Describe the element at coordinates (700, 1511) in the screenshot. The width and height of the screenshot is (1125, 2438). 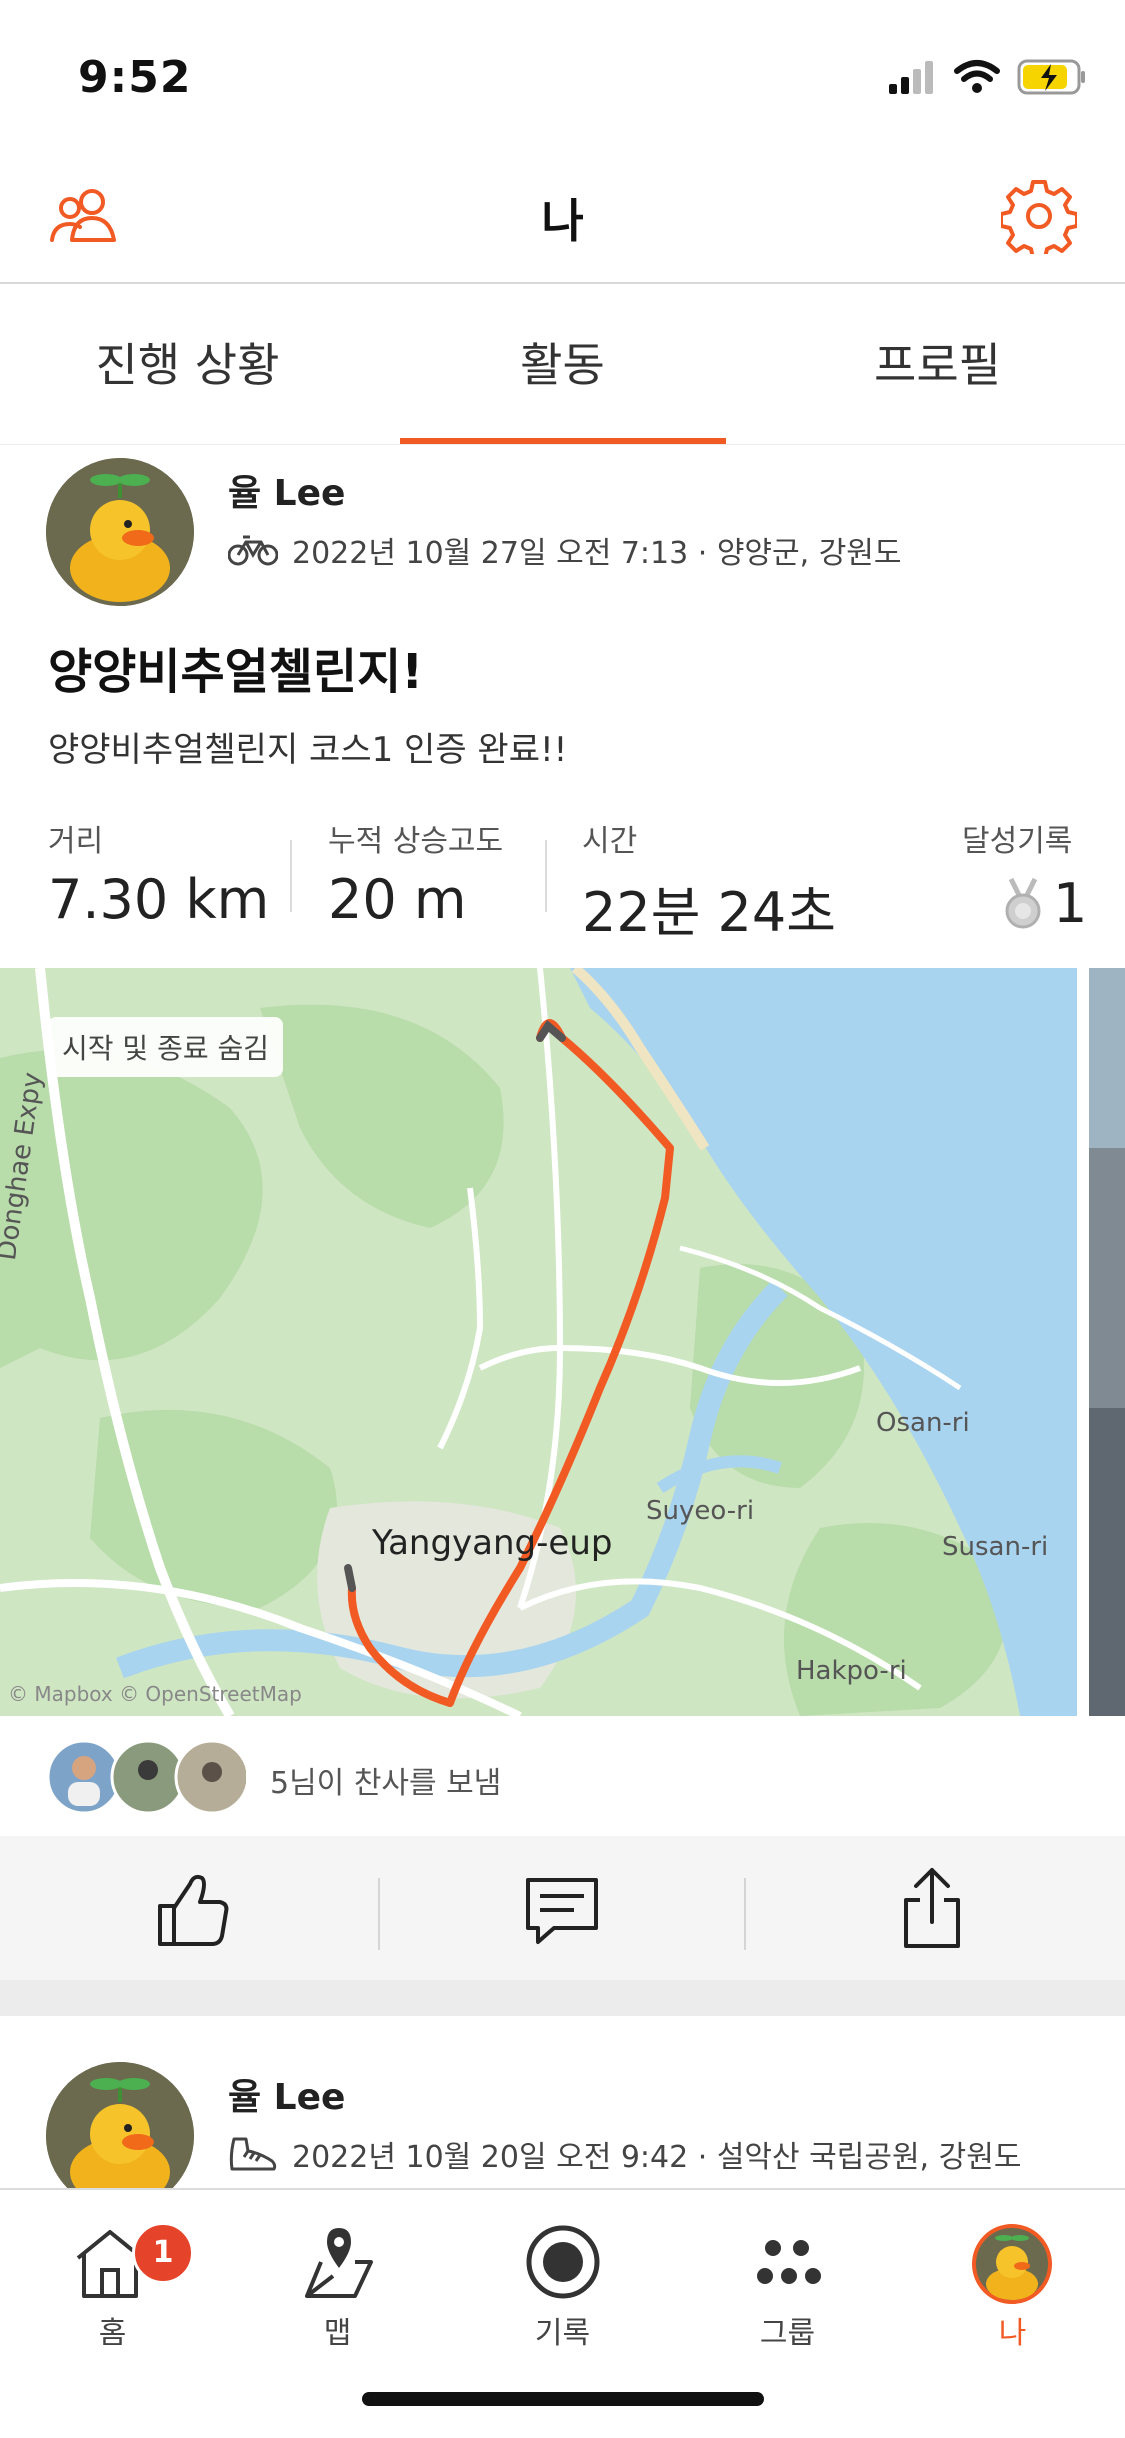
I see `map-label-suyeo: Suyeo-ri` at that location.